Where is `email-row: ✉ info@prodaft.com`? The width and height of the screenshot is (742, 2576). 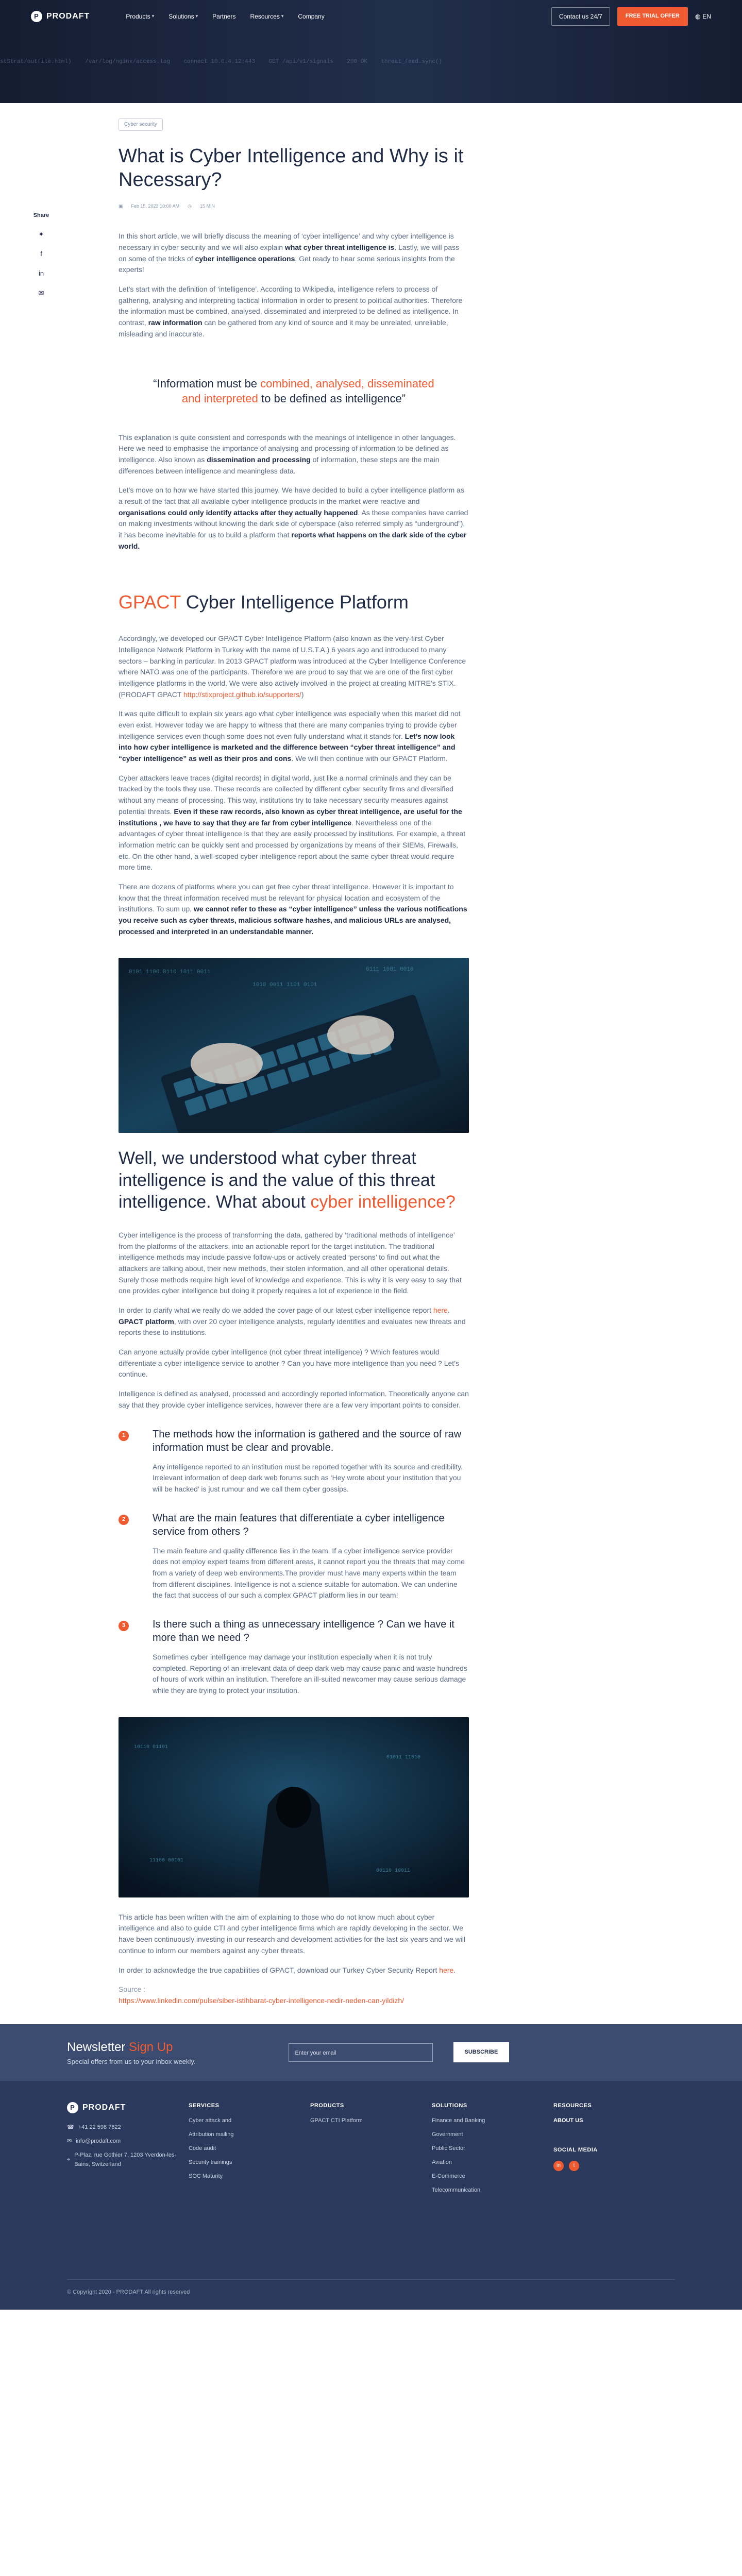
email-row: ✉ info@prodaft.com is located at coordinates (128, 2141).